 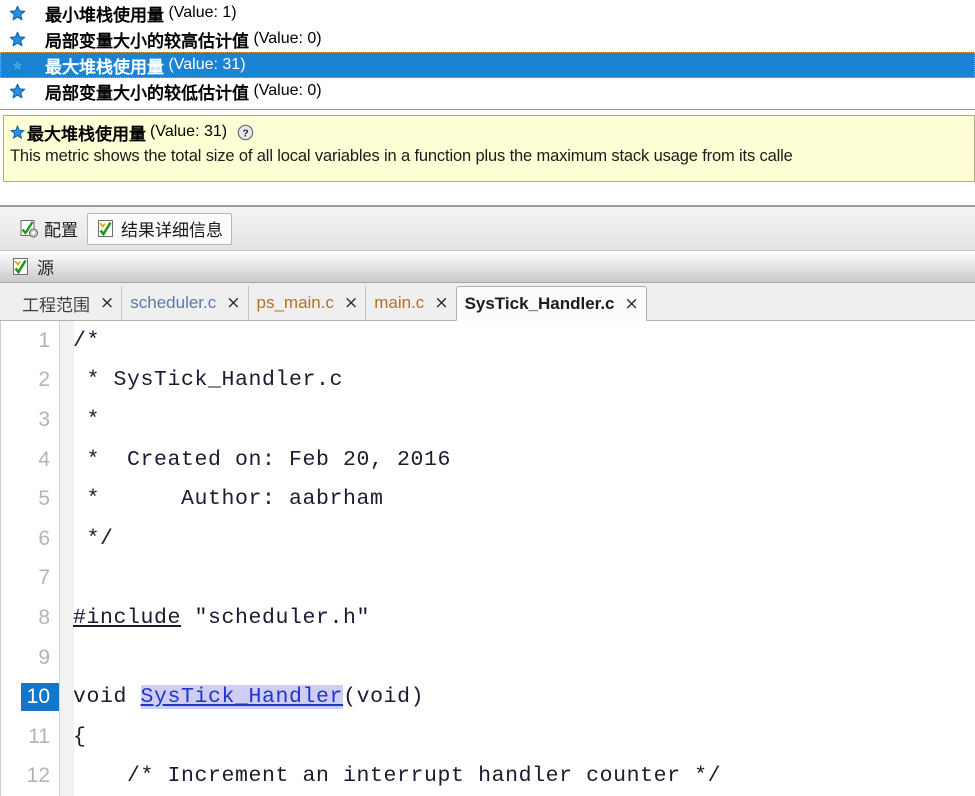 I want to click on line-number: 6, so click(x=44, y=538).